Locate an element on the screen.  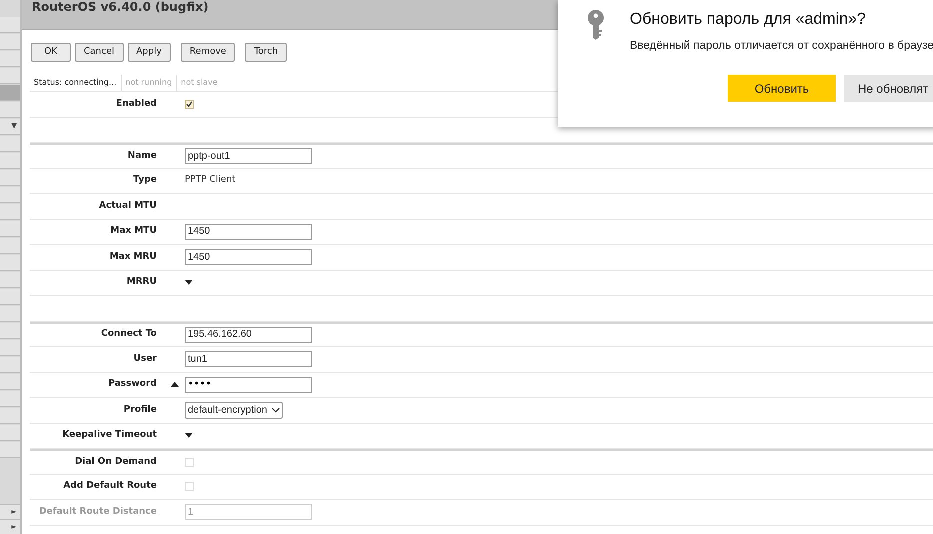
key-icon is located at coordinates (596, 25).